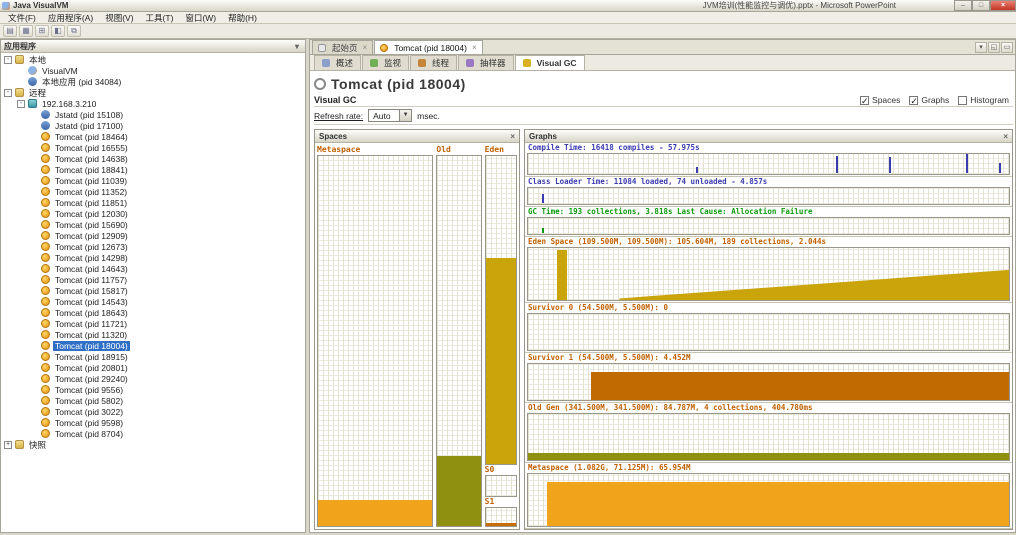 This screenshot has height=535, width=1016. What do you see at coordinates (153, 367) in the screenshot?
I see `tree-item: Tomcat (pid 20801)` at bounding box center [153, 367].